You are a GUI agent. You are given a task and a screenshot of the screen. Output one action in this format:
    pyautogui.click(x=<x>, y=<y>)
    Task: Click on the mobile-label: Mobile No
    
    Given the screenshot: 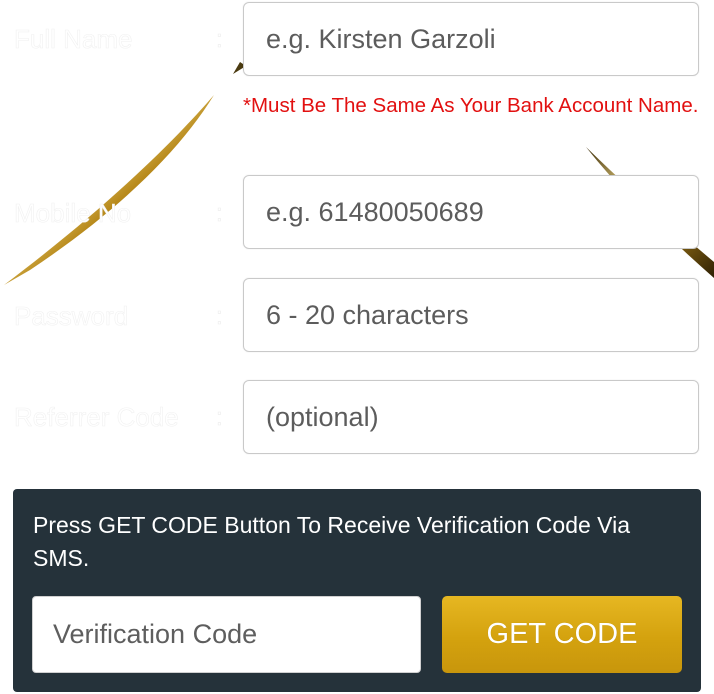 What is the action you would take?
    pyautogui.click(x=73, y=213)
    